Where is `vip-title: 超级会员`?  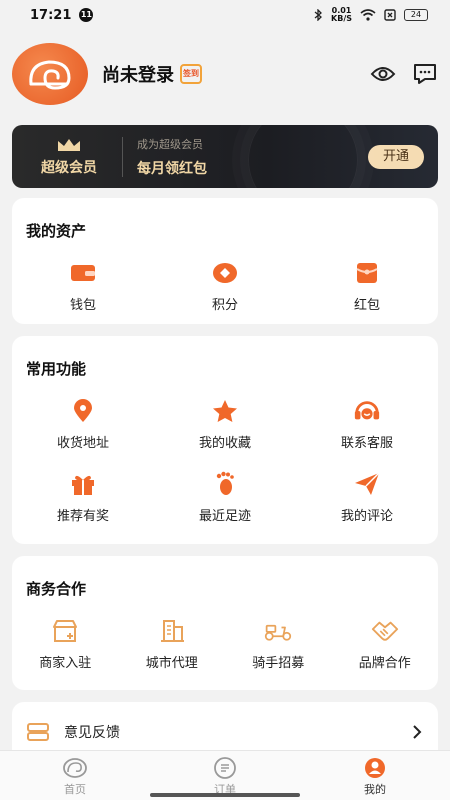
vip-title: 超级会员 is located at coordinates (69, 167).